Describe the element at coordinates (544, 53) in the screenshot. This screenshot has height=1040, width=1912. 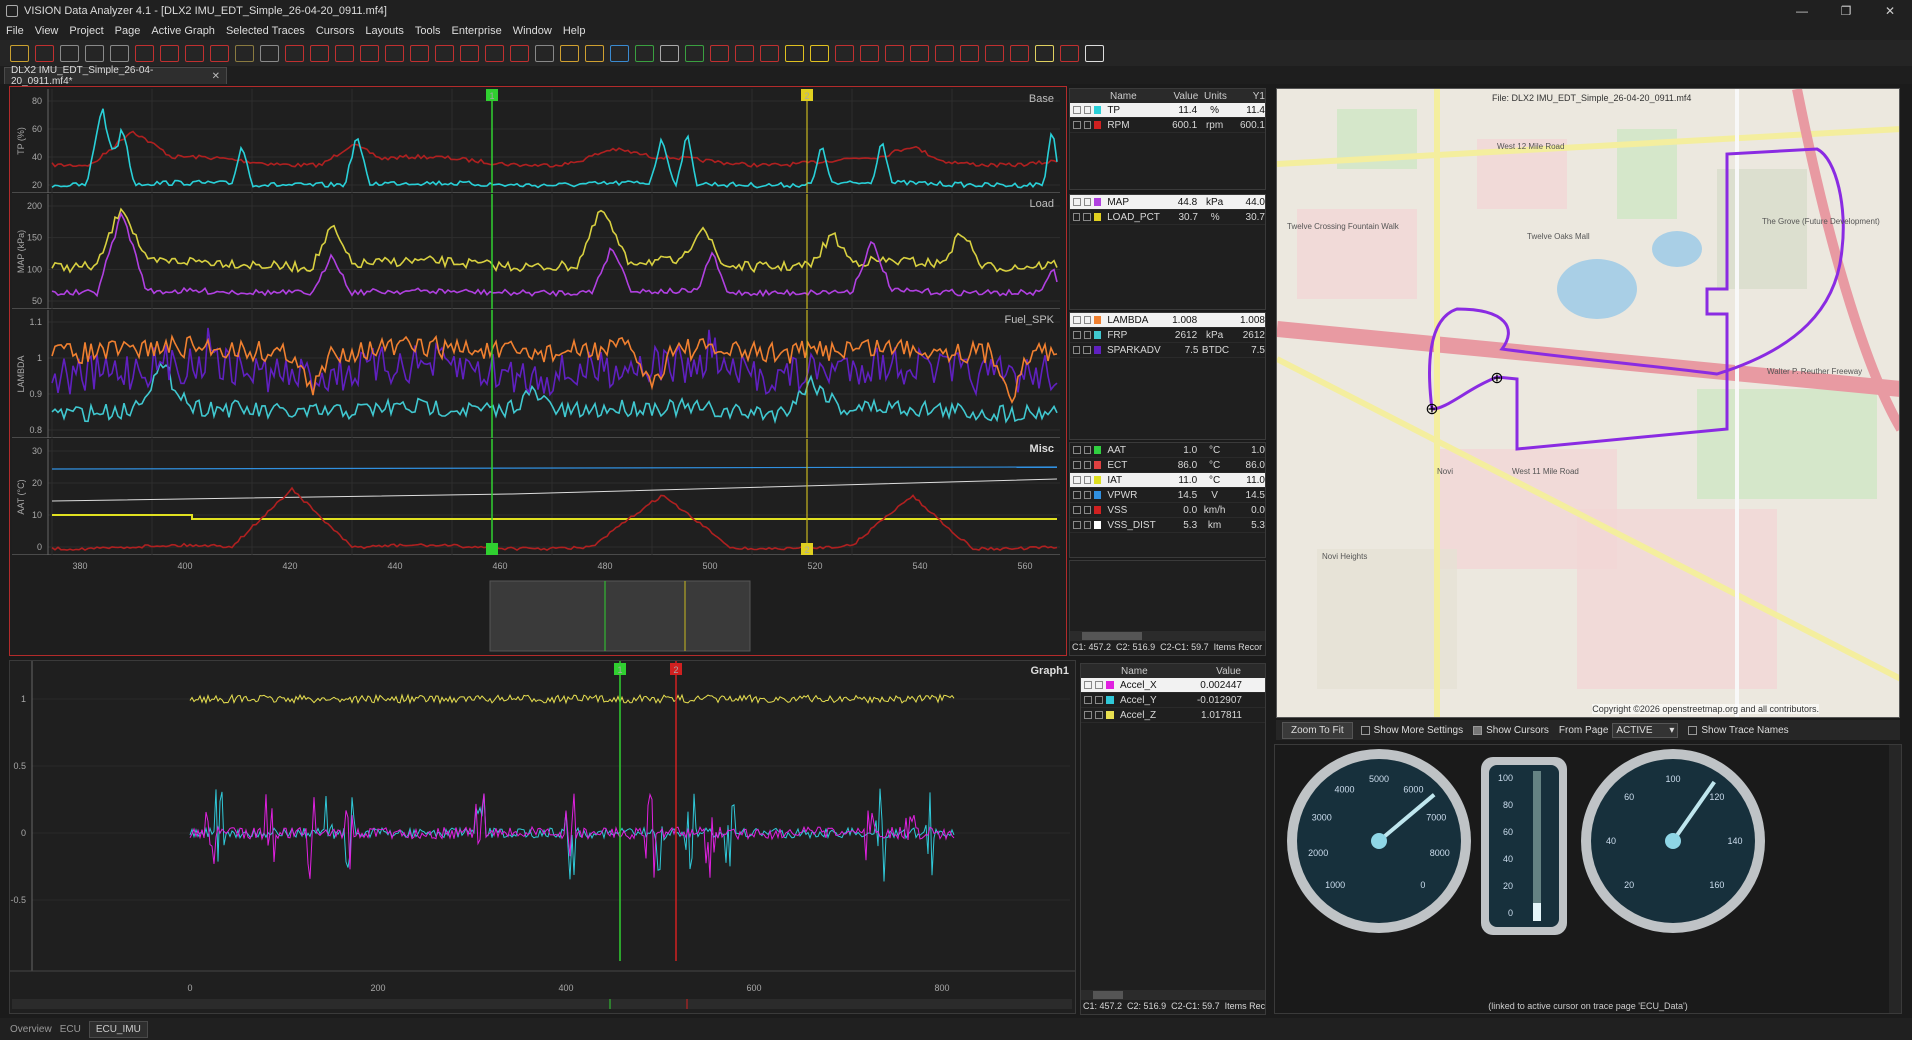
I see `toolbar-tool-22-icon` at that location.